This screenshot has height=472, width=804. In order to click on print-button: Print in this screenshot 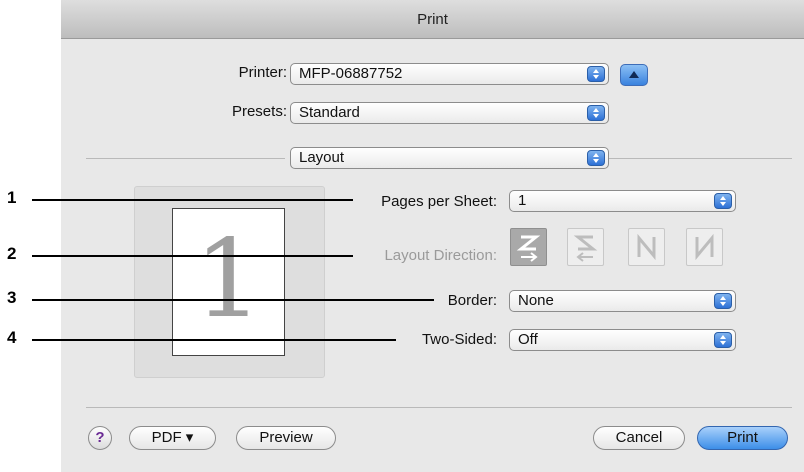, I will do `click(742, 438)`.